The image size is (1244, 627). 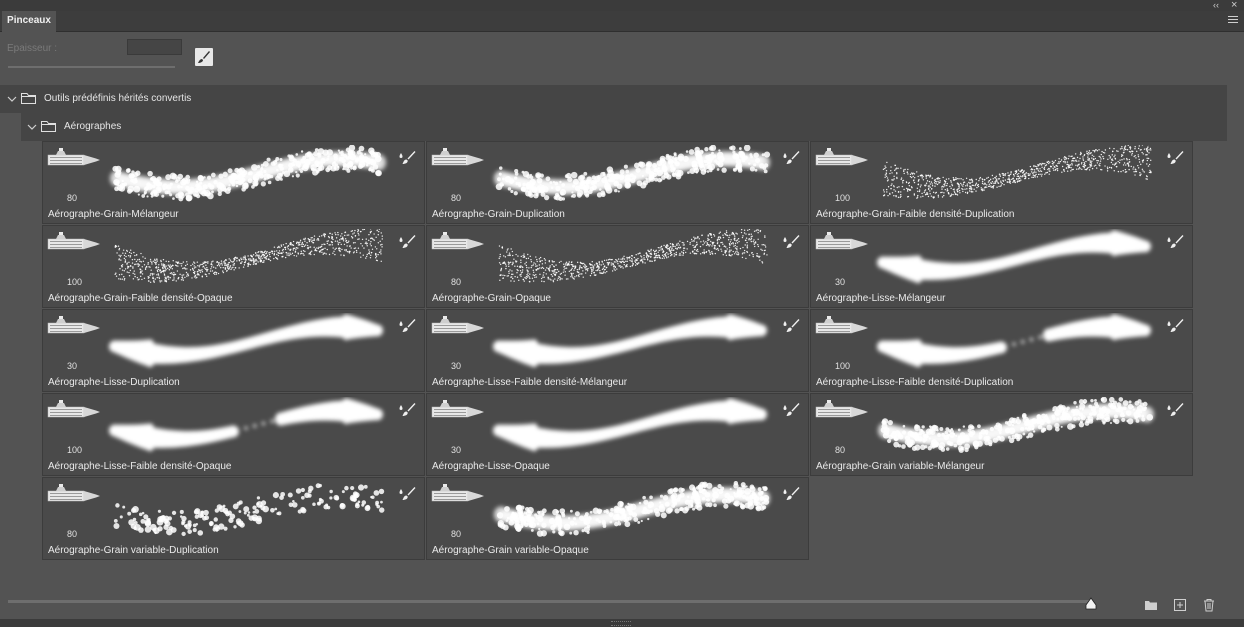 What do you see at coordinates (113, 214) in the screenshot?
I see `brush-name: Aérographe-Grain-Mélangeur` at bounding box center [113, 214].